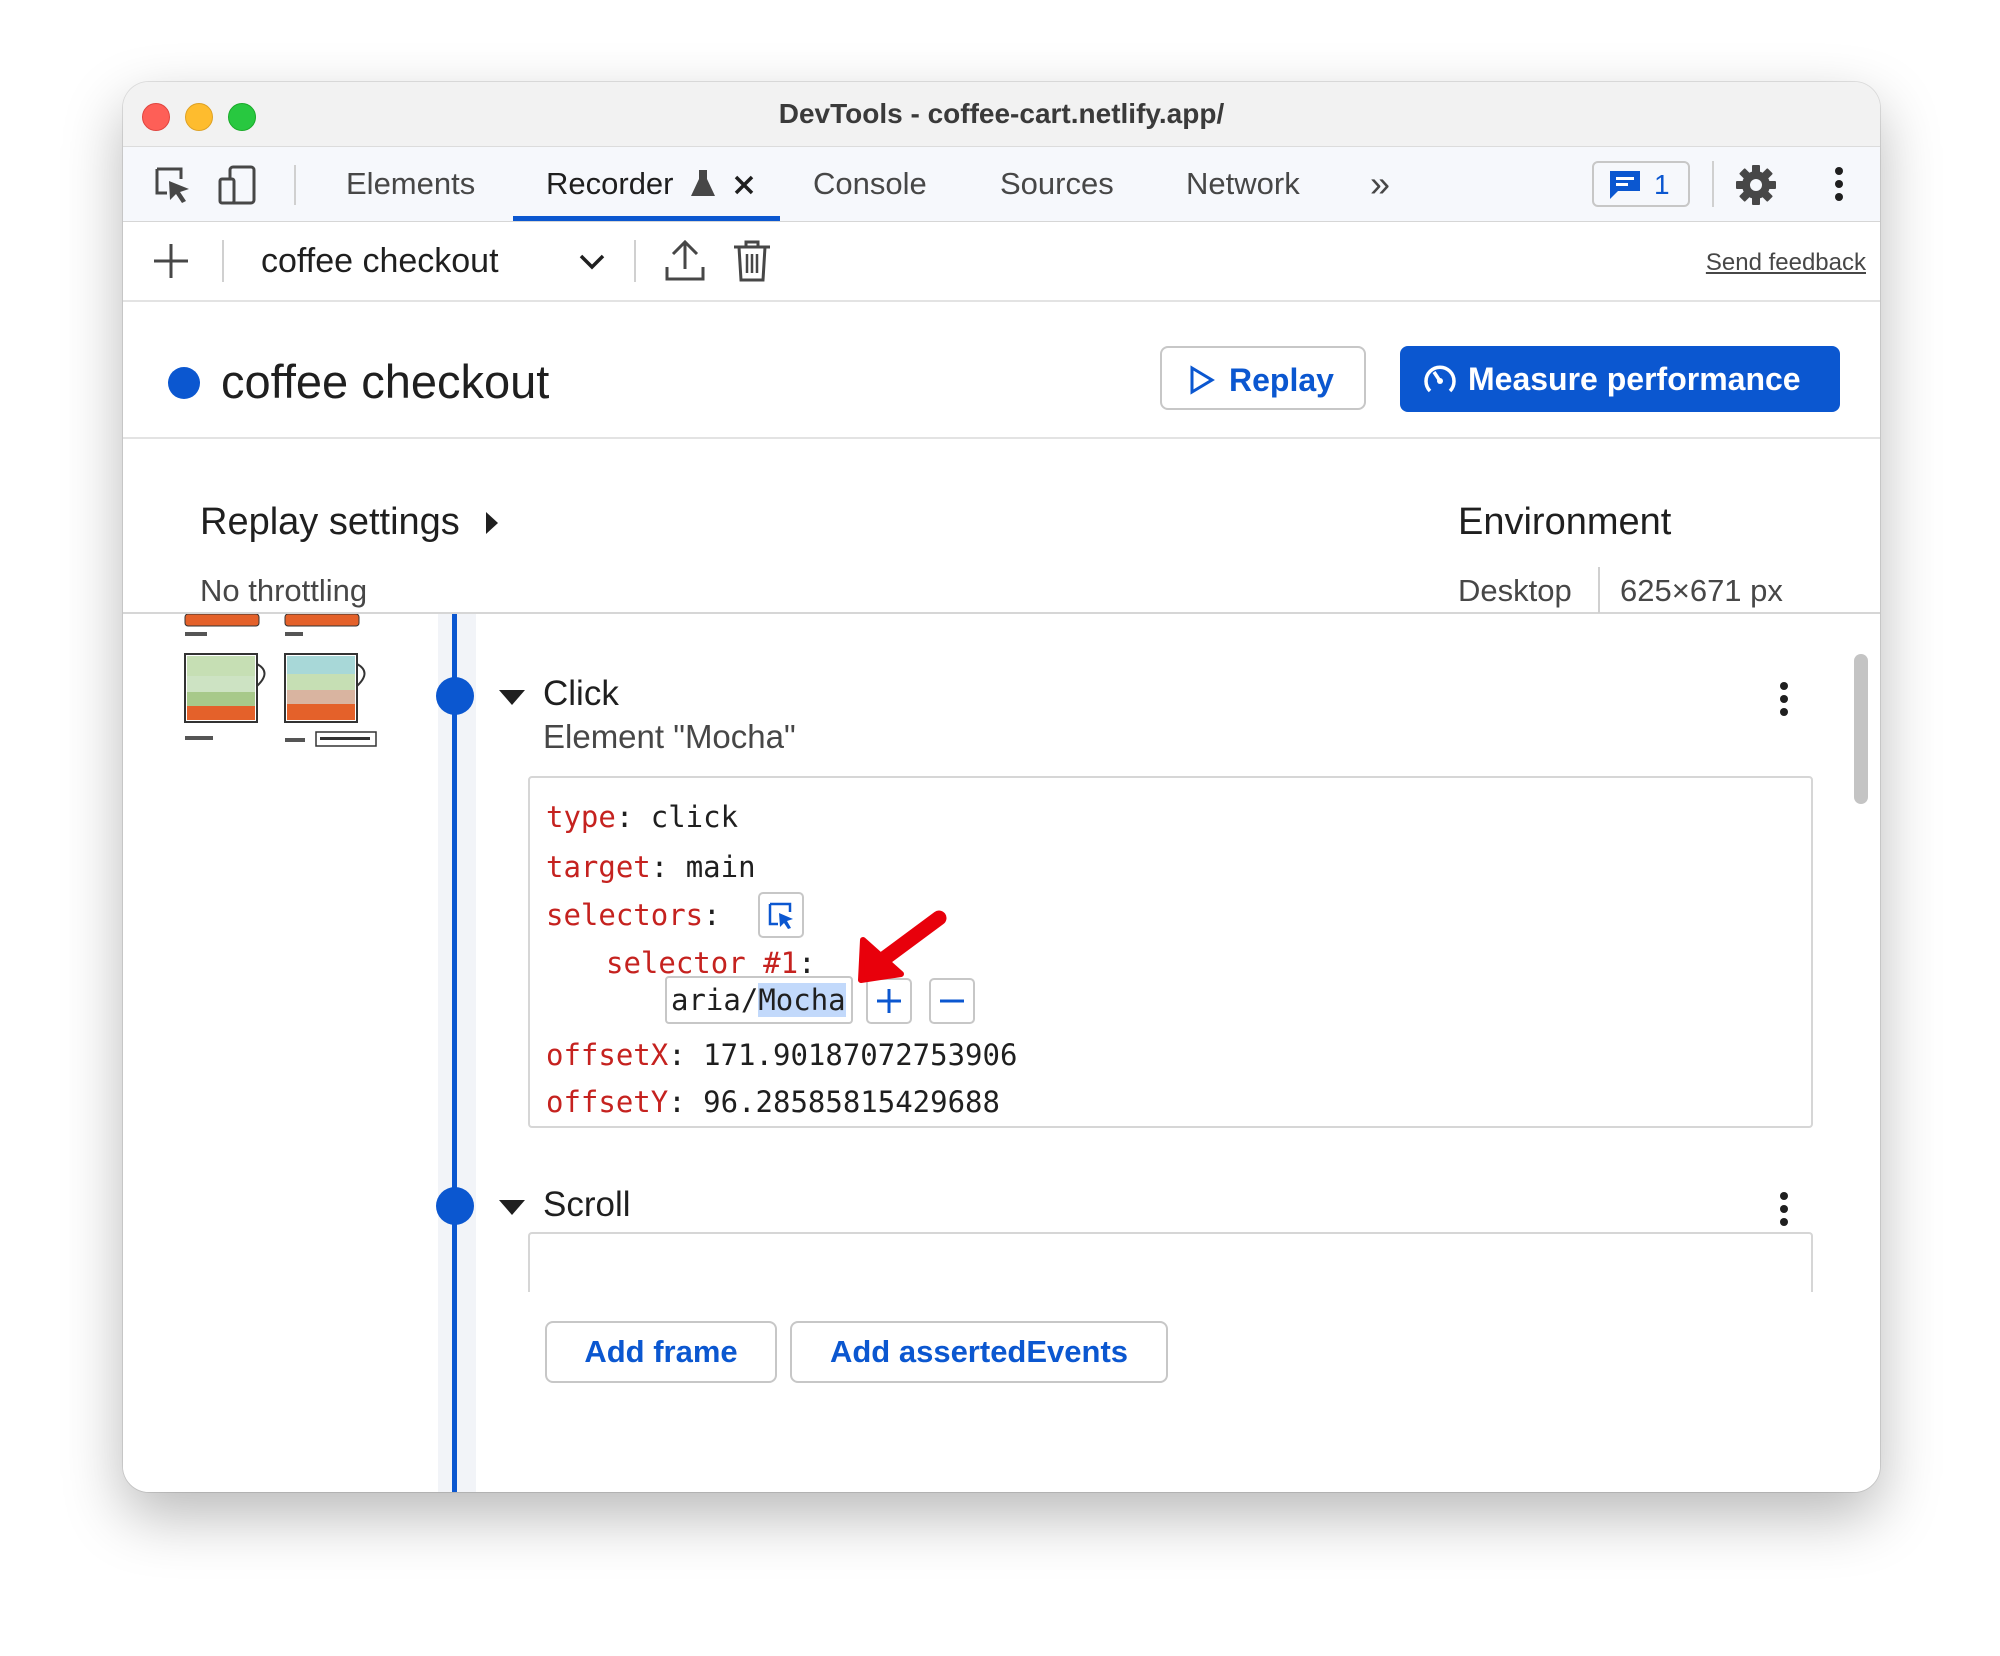 This screenshot has width=2000, height=1656. Describe the element at coordinates (607, 1102) in the screenshot. I see `field-key: offsetY` at that location.